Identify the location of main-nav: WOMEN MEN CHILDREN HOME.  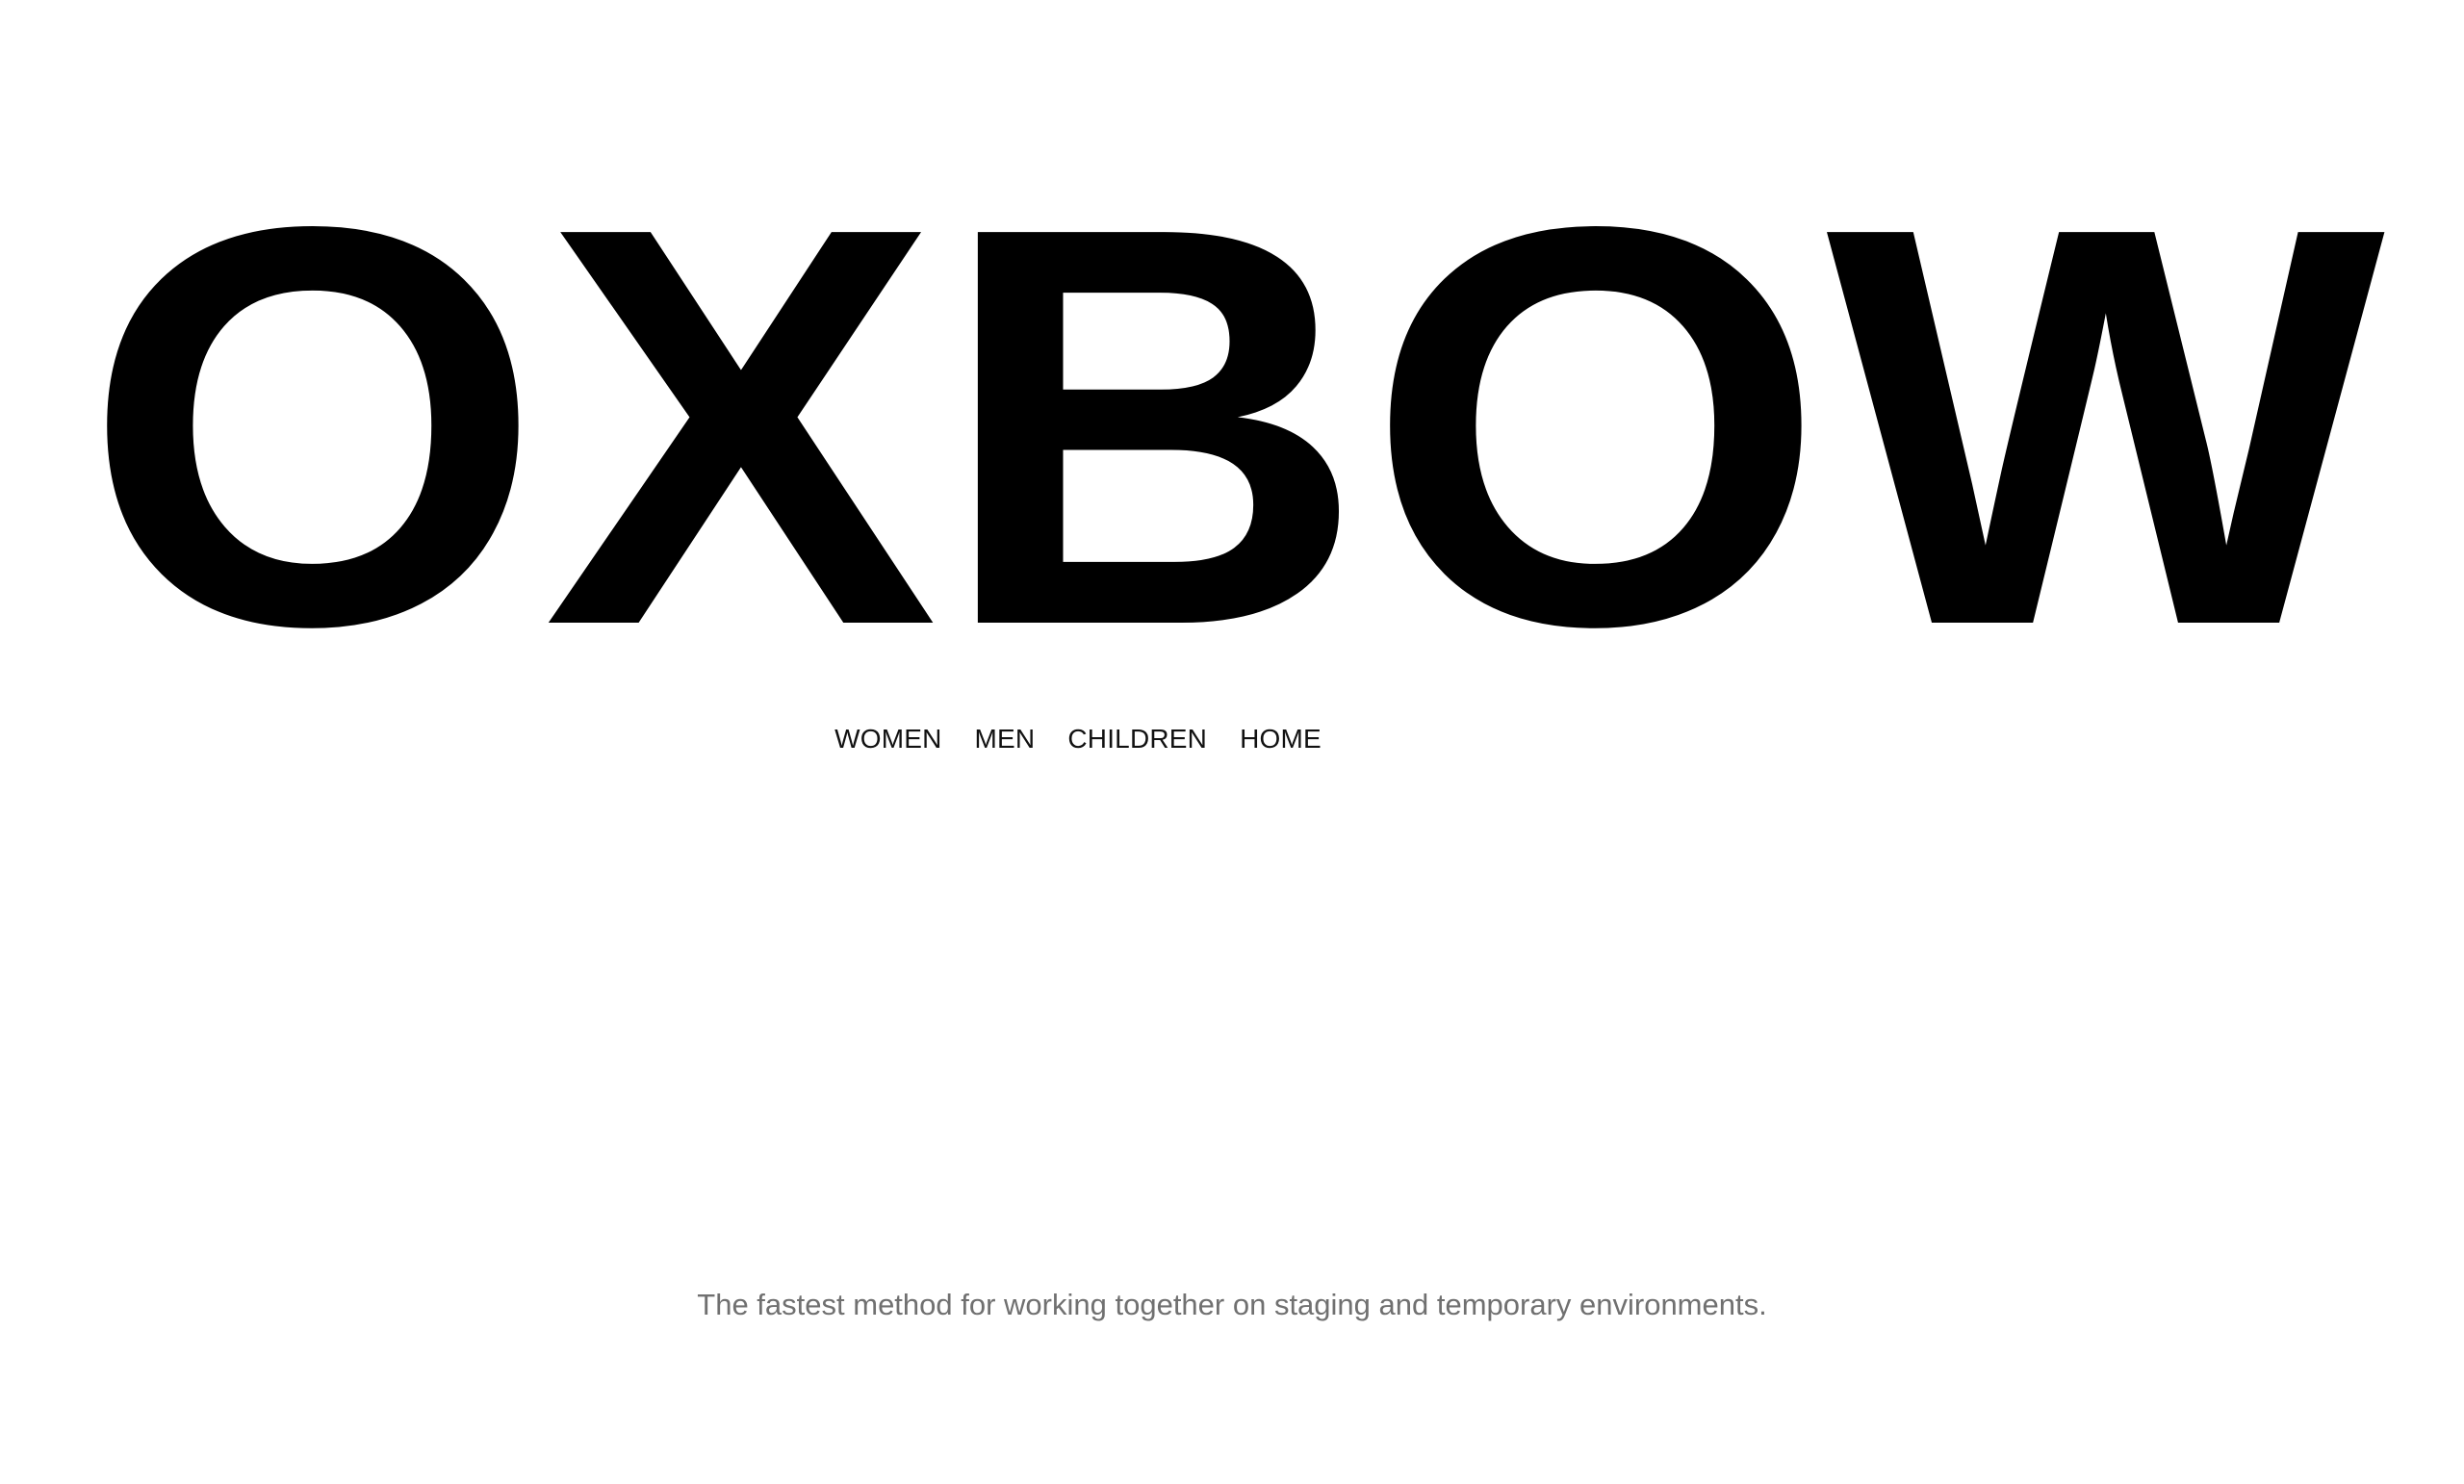
(1155, 739).